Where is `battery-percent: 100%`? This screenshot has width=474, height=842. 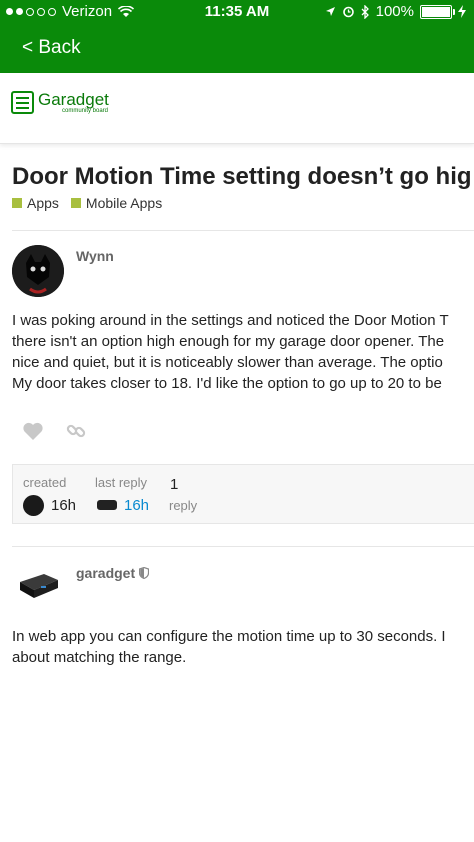 battery-percent: 100% is located at coordinates (394, 11).